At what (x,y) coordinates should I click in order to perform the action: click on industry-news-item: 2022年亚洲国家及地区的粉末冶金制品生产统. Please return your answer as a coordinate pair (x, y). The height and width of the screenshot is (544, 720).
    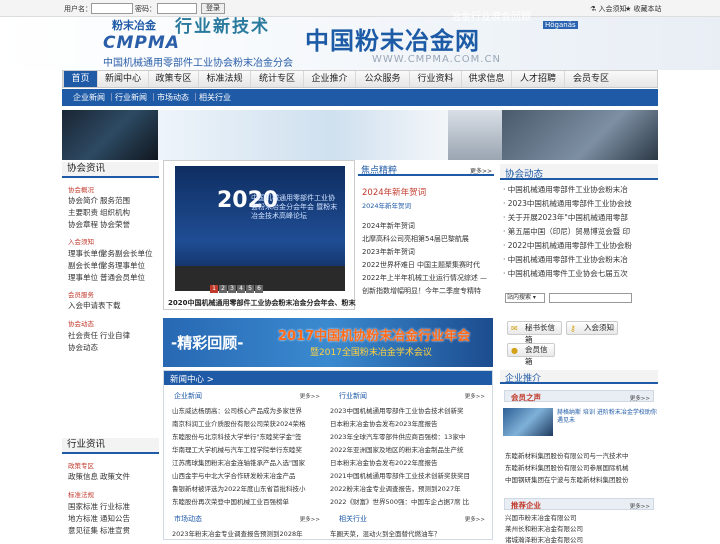
    Looking at the image, I should click on (410, 449).